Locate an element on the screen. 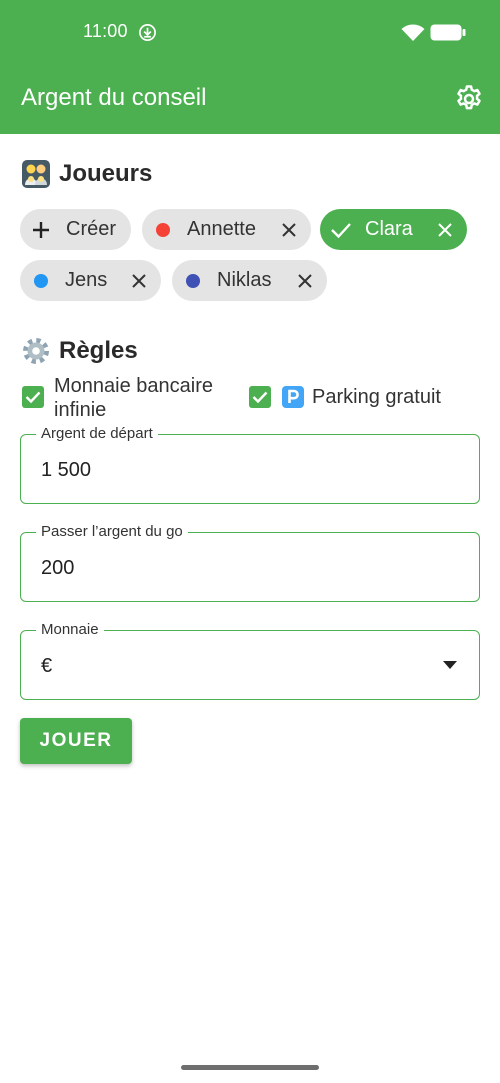 This screenshot has height=1083, width=500. player-name: Clara is located at coordinates (389, 229).